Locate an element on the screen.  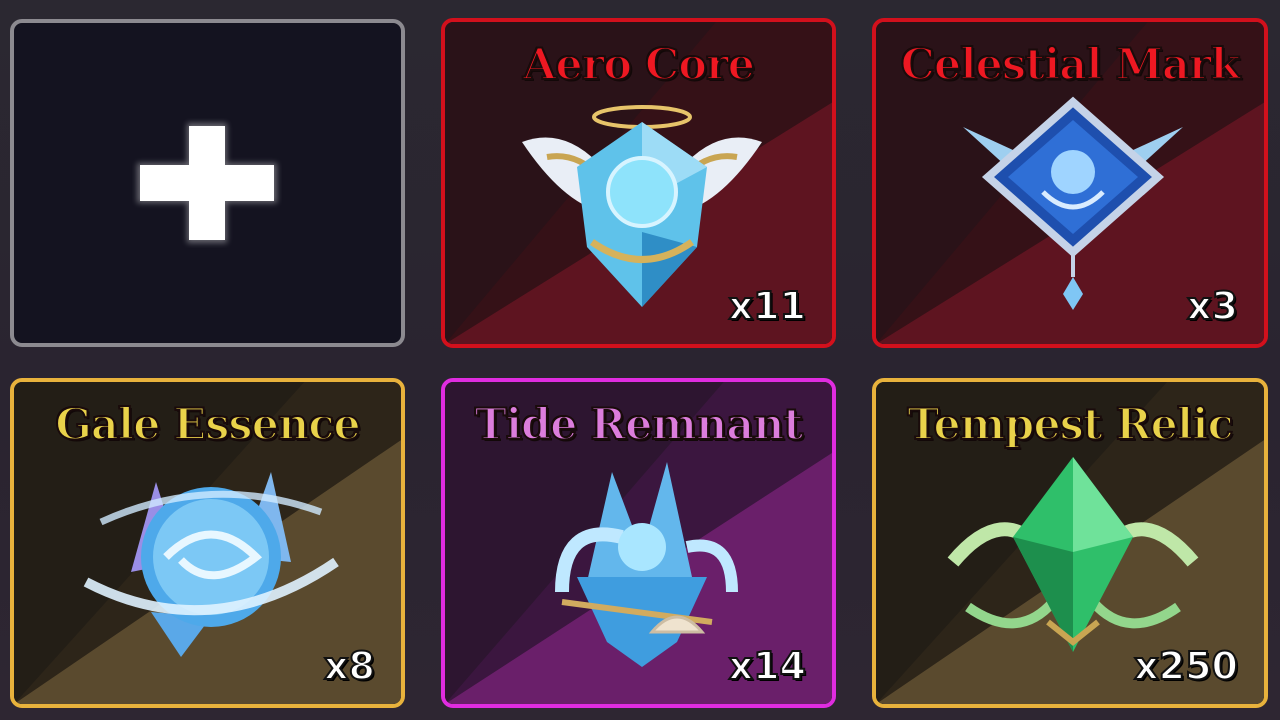
item-slot-gale-essence: Gale Essence x8 is located at coordinates (207, 543).